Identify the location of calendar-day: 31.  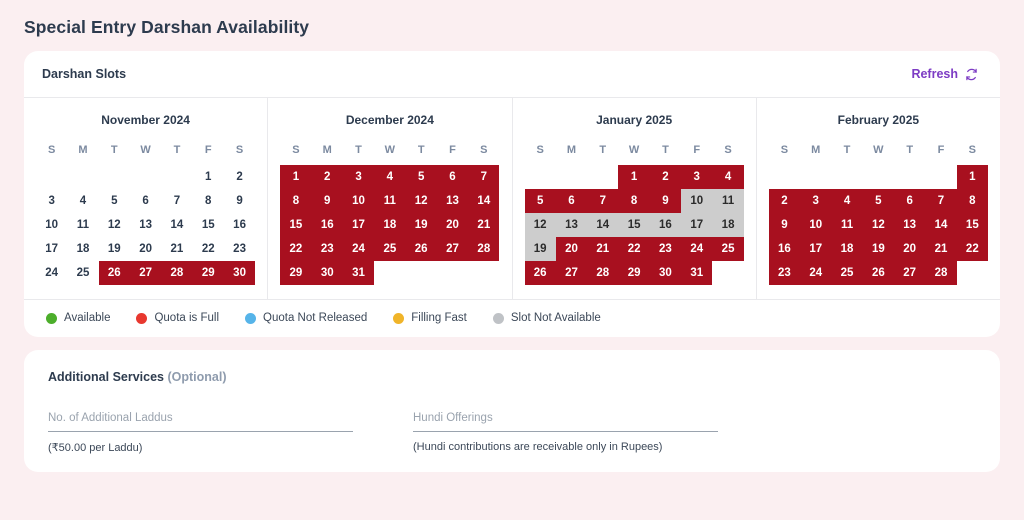
(697, 273).